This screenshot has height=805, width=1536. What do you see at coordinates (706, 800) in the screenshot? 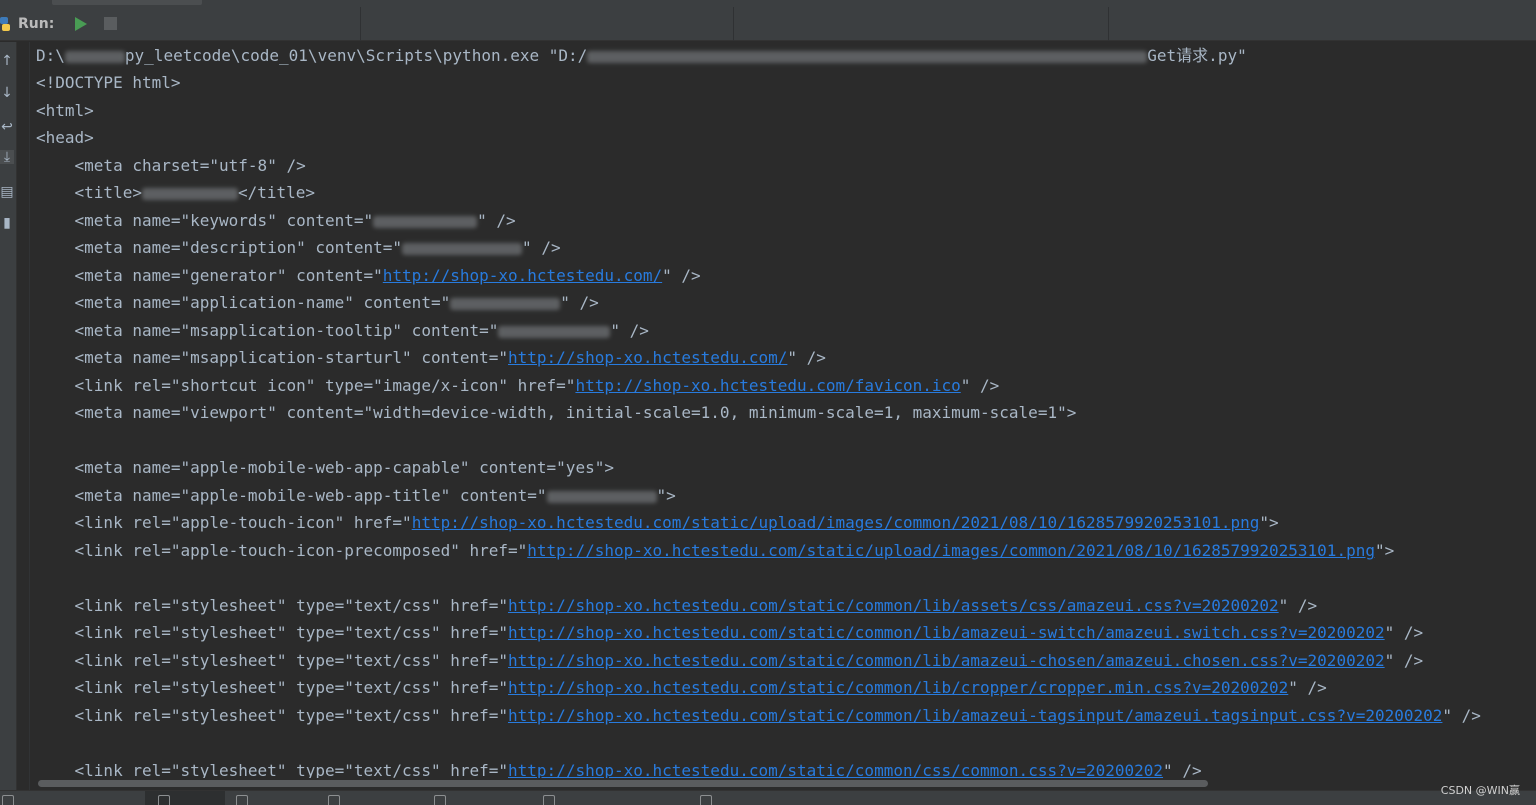
I see `python-console-icon` at bounding box center [706, 800].